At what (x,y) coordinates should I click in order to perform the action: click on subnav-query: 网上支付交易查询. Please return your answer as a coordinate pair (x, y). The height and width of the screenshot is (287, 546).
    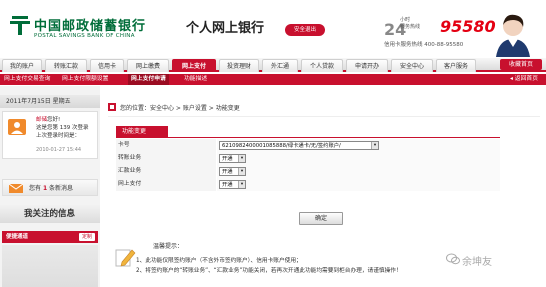
    Looking at the image, I should click on (27, 79).